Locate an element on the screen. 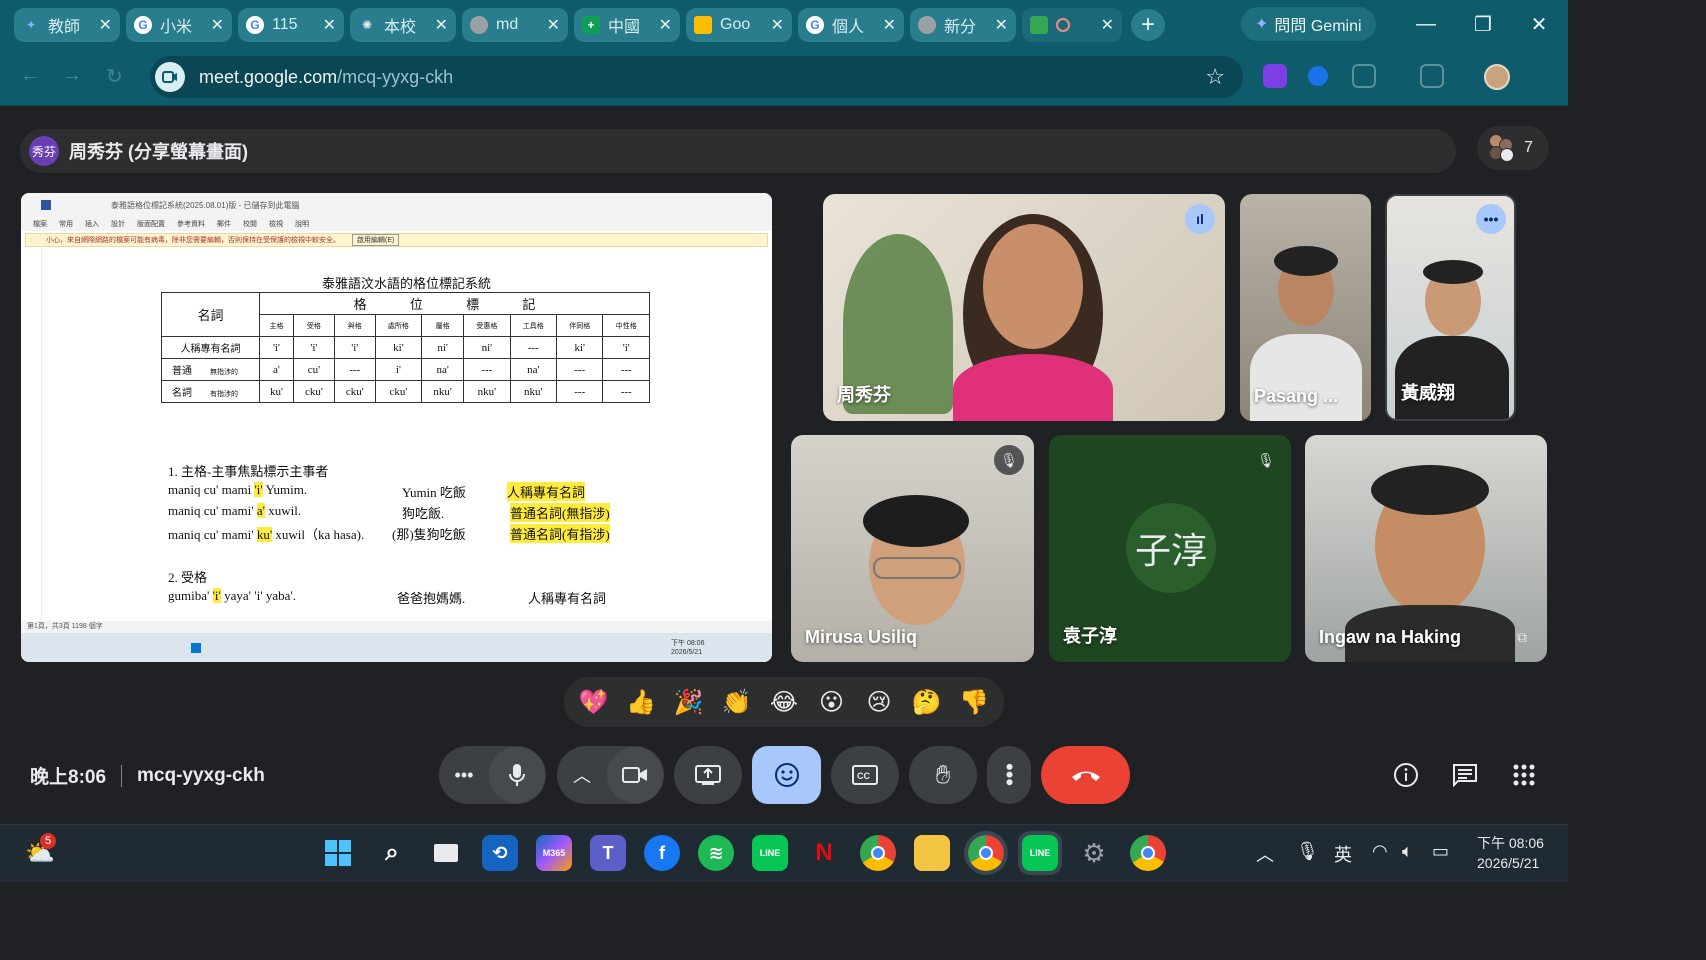  search-icon: ⌕ is located at coordinates (392, 853).